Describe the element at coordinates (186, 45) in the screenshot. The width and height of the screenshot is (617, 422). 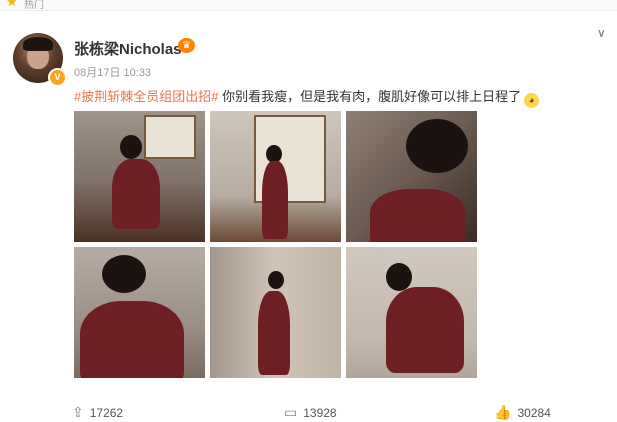
I see `vip-crown-icon: ♛` at that location.